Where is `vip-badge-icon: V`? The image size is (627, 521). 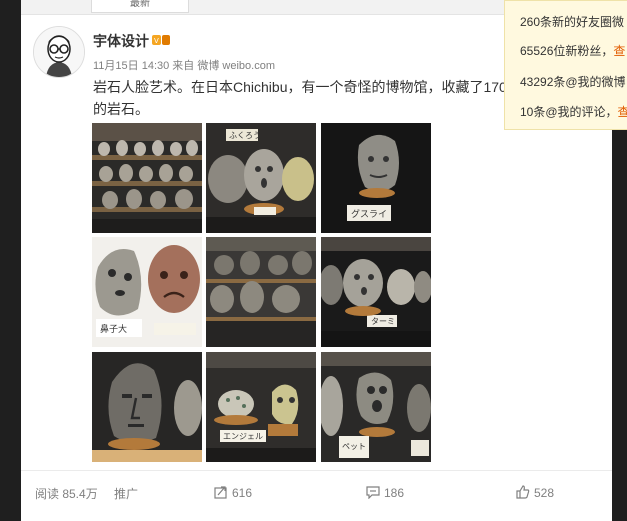 vip-badge-icon: V is located at coordinates (161, 40).